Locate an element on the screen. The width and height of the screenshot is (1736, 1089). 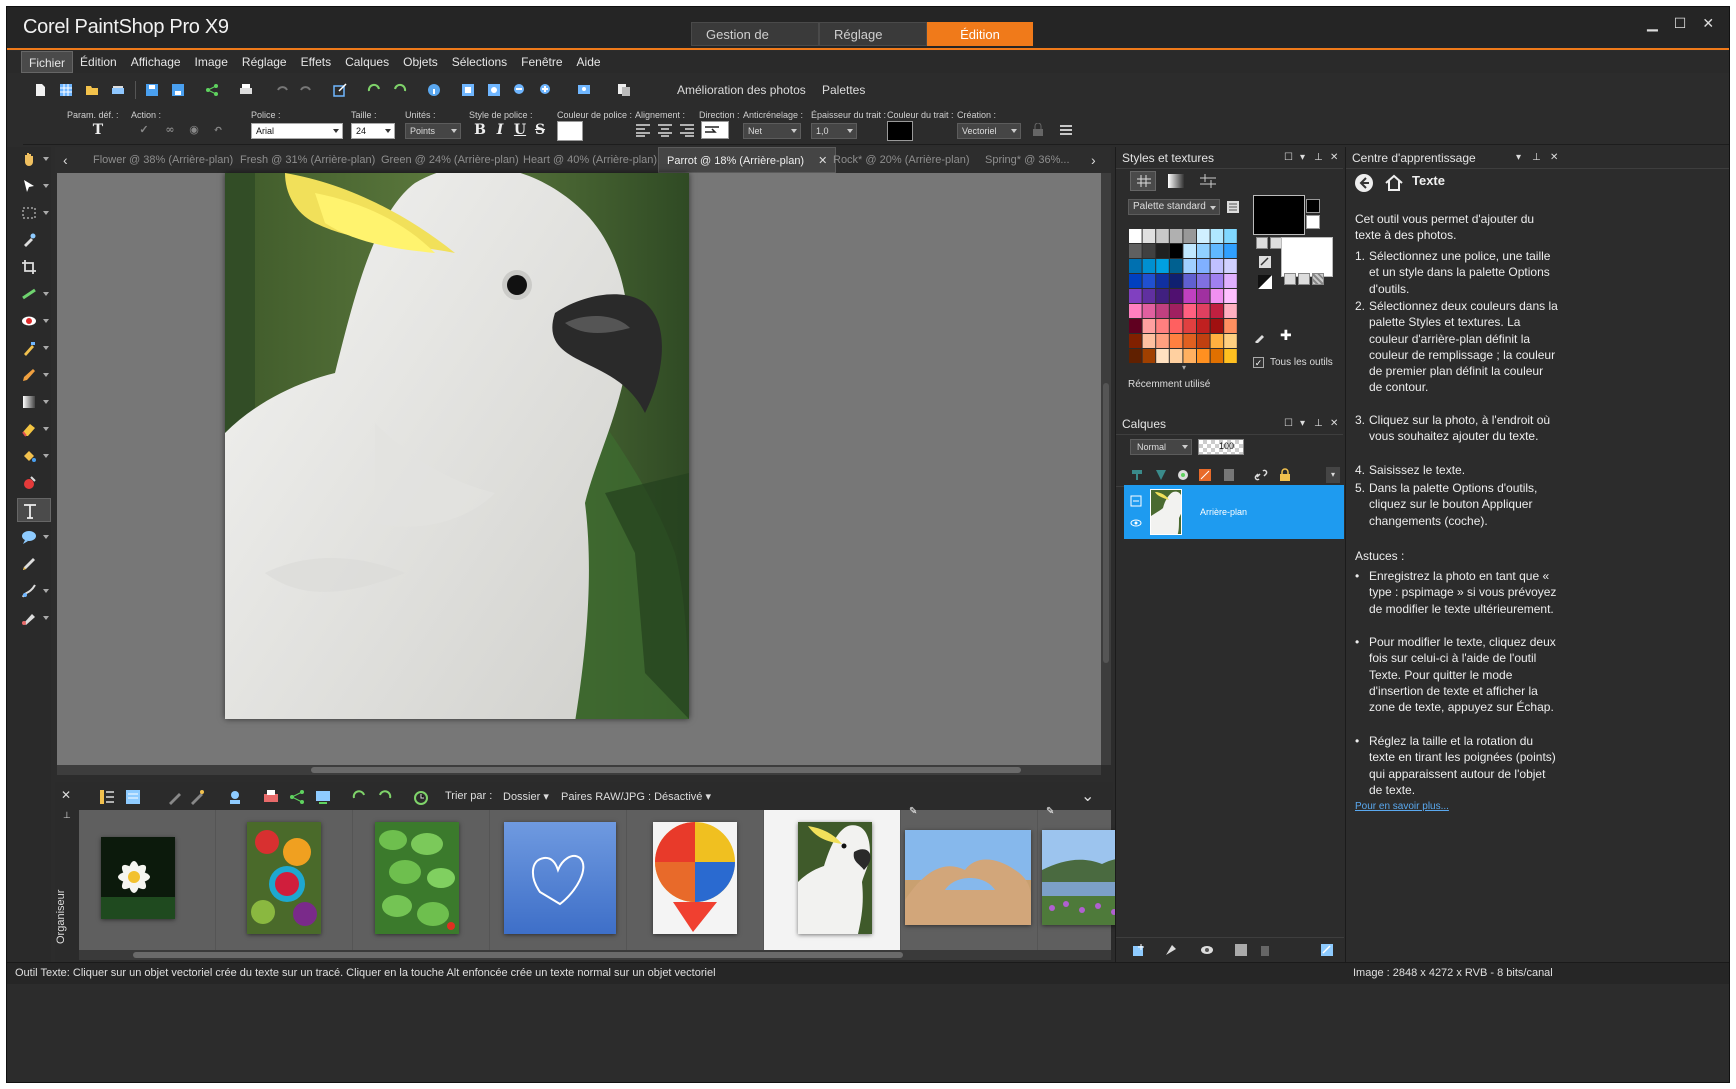
mask-bottom-icon is located at coordinates (1171, 950).